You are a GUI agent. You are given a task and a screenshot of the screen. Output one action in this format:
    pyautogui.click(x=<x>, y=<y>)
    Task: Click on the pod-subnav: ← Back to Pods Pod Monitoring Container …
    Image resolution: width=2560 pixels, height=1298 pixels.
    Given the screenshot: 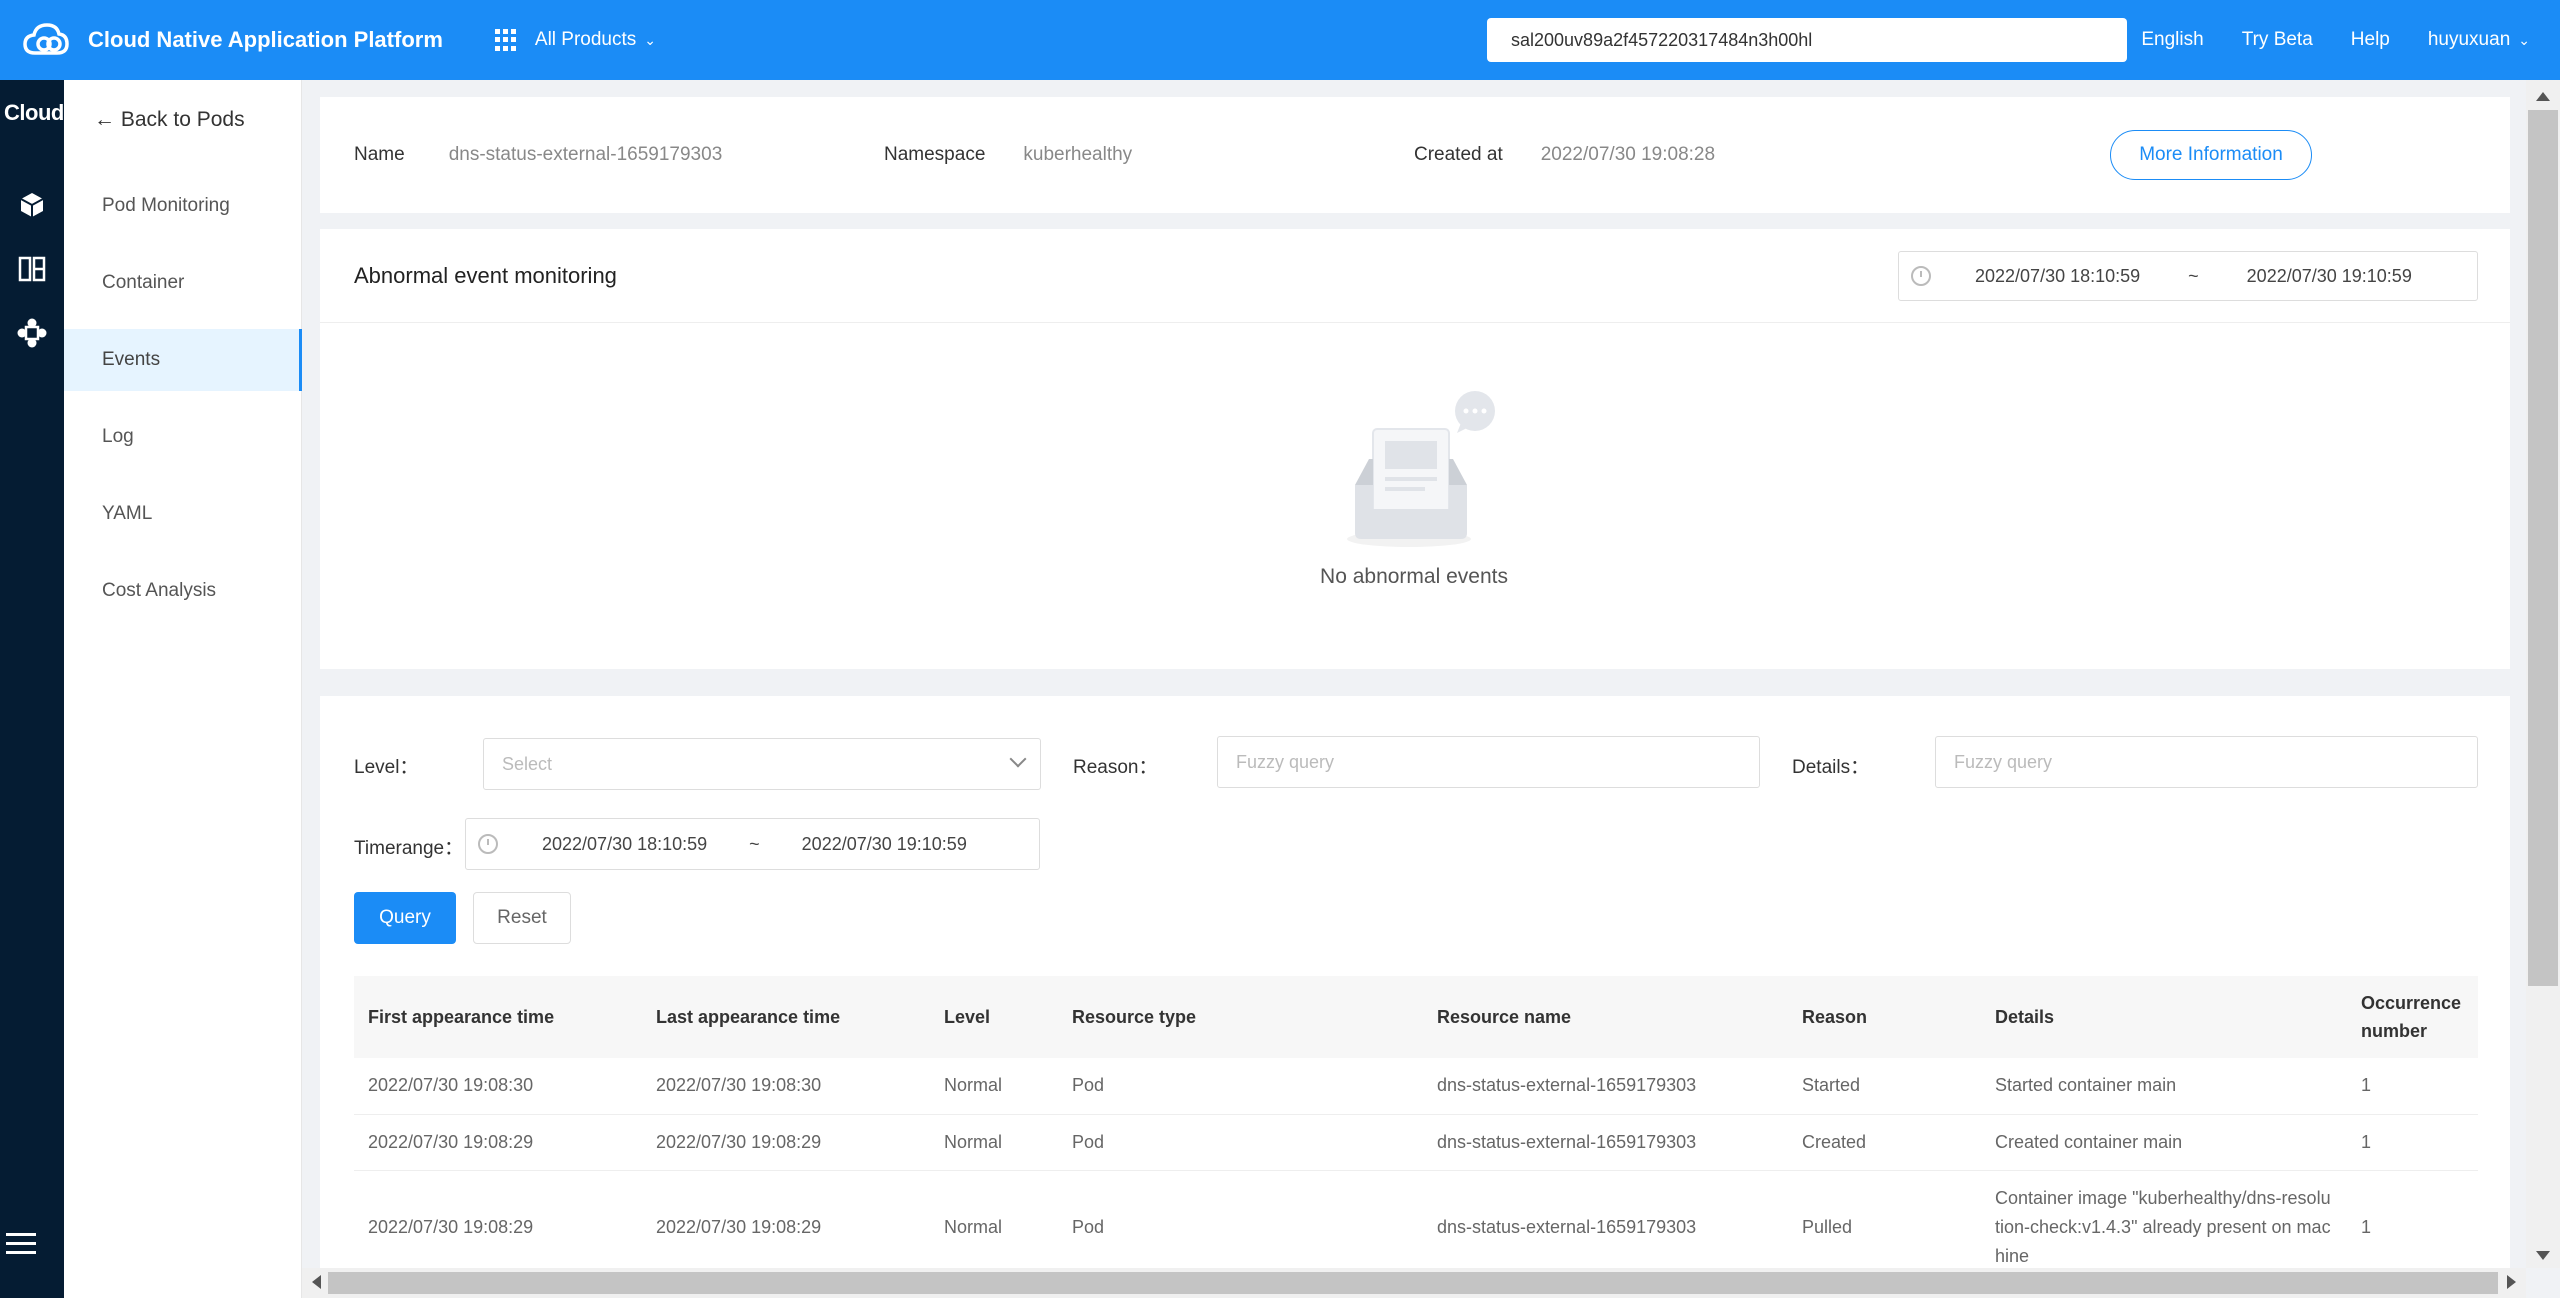 What is the action you would take?
    pyautogui.click(x=183, y=689)
    